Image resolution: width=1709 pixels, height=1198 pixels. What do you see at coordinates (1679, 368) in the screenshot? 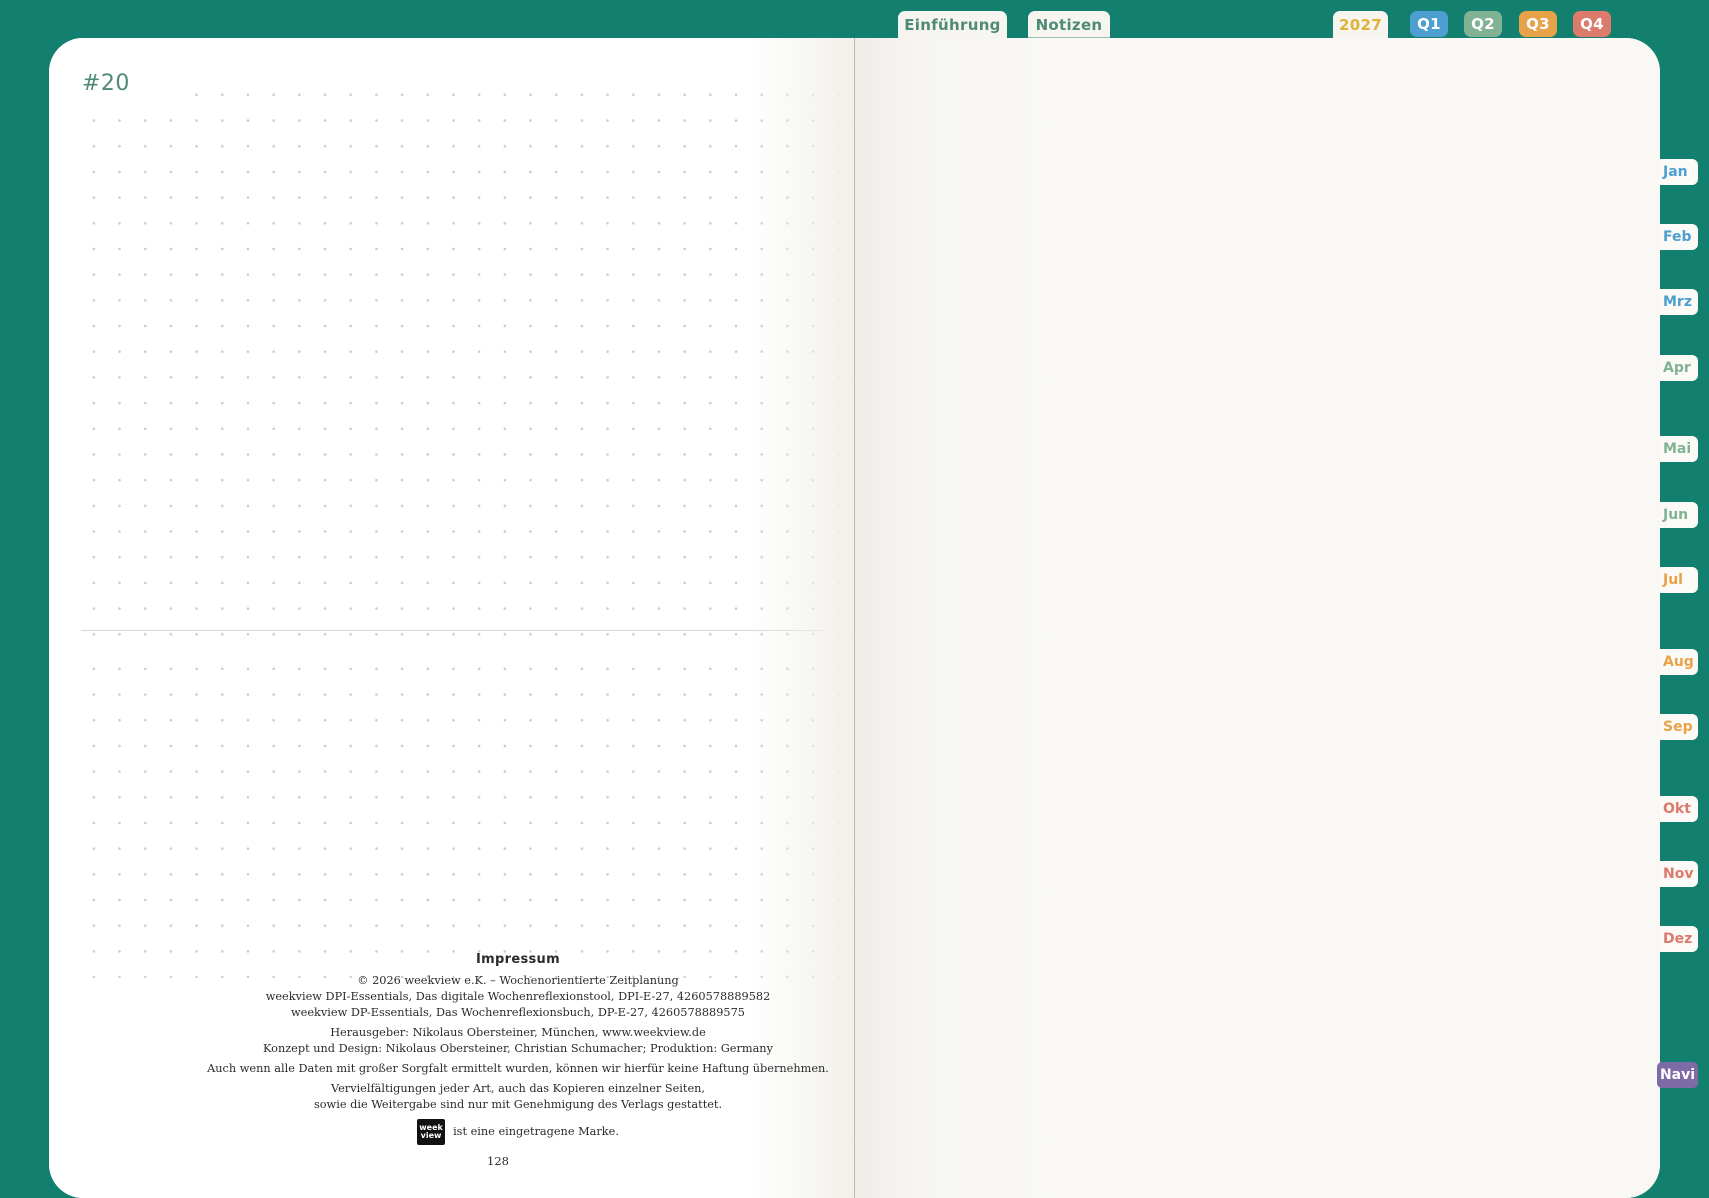
I see `month-tab-apr: Apr` at bounding box center [1679, 368].